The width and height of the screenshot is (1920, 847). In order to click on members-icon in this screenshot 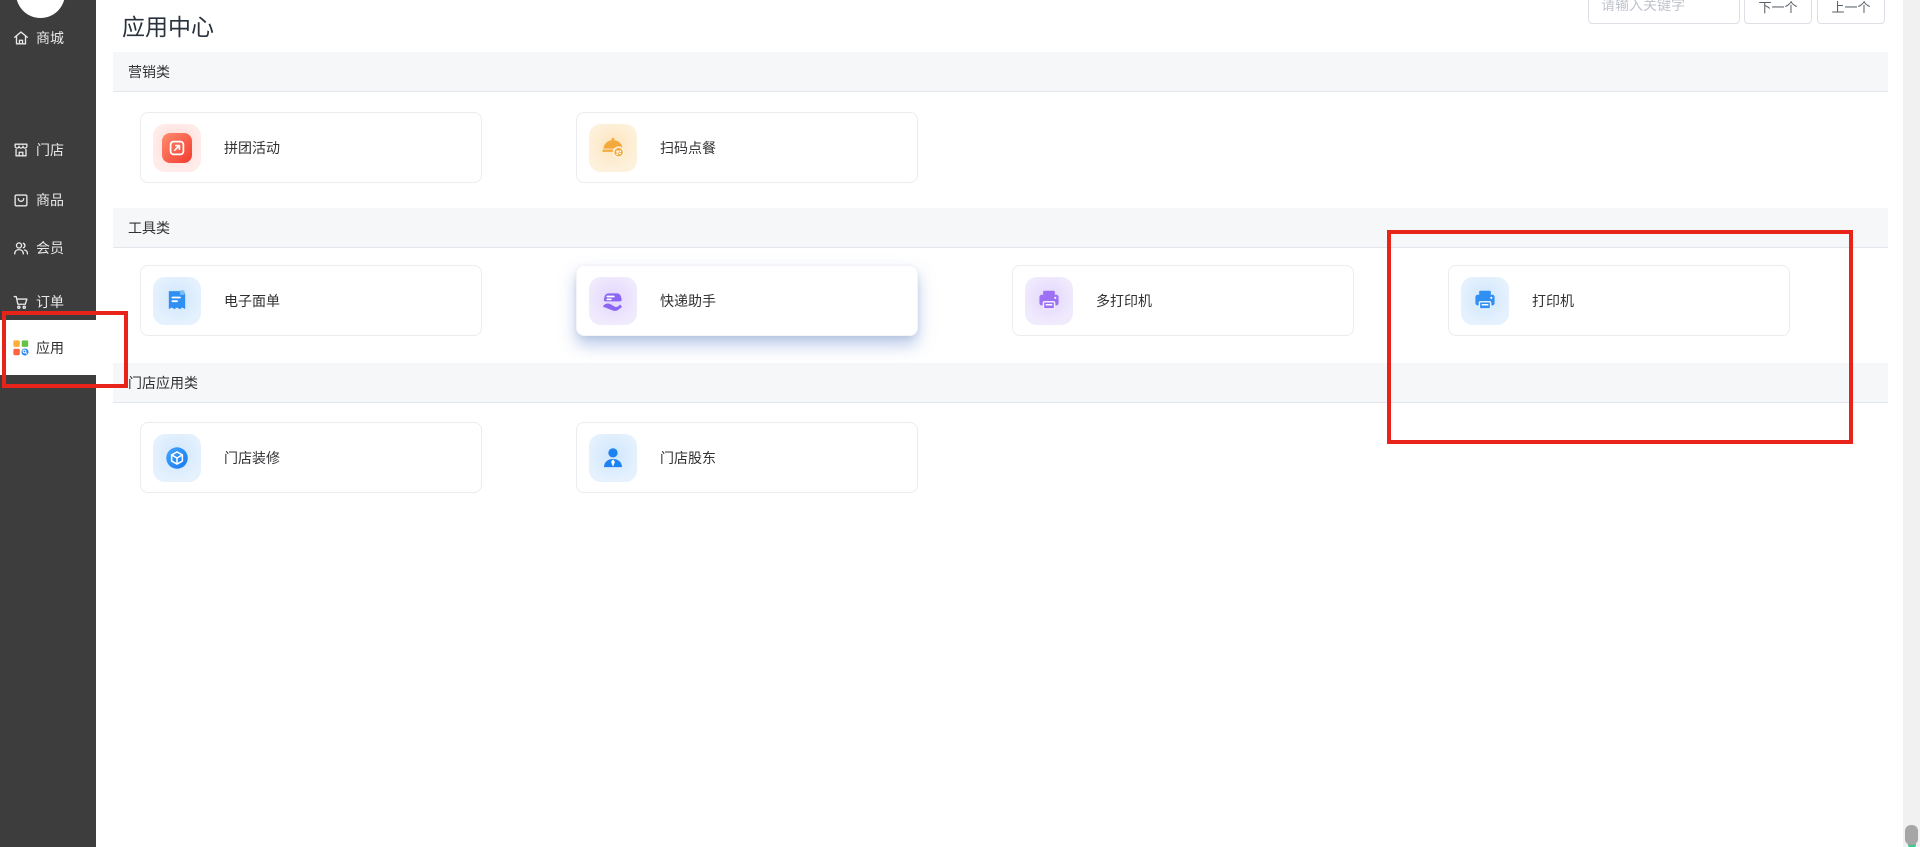, I will do `click(20, 248)`.